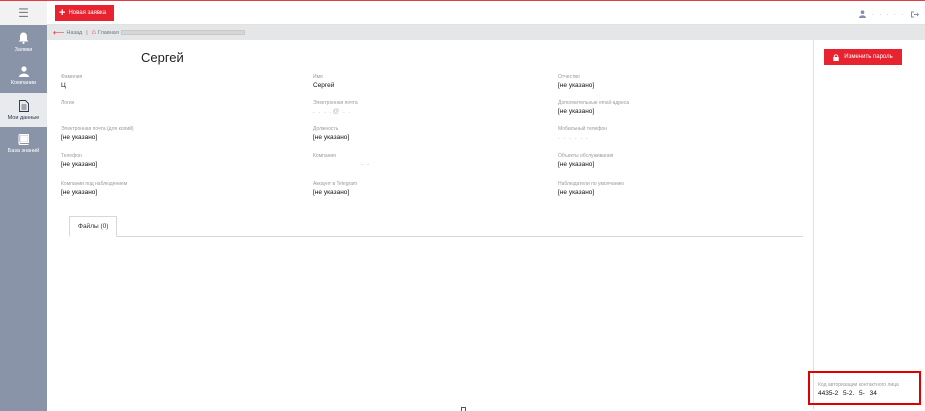 Image resolution: width=925 pixels, height=411 pixels. I want to click on field-login: Логин, so click(161, 103).